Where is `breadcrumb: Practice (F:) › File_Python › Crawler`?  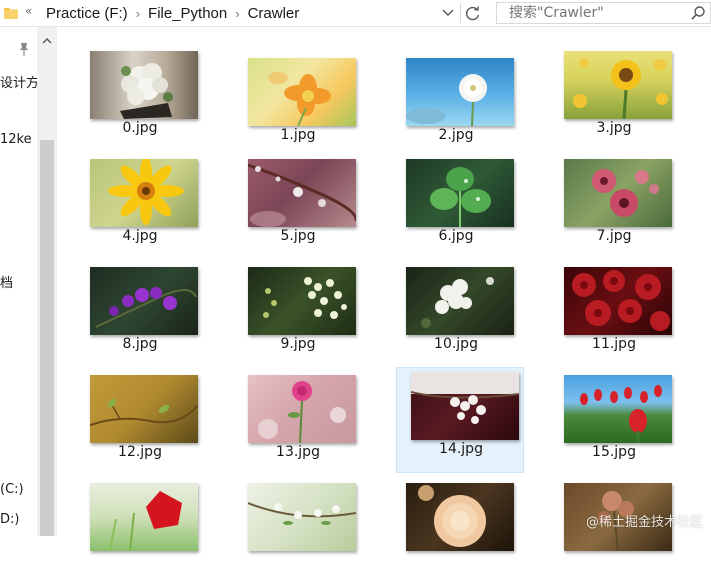
breadcrumb: Practice (F:) › File_Python › Crawler is located at coordinates (172, 13).